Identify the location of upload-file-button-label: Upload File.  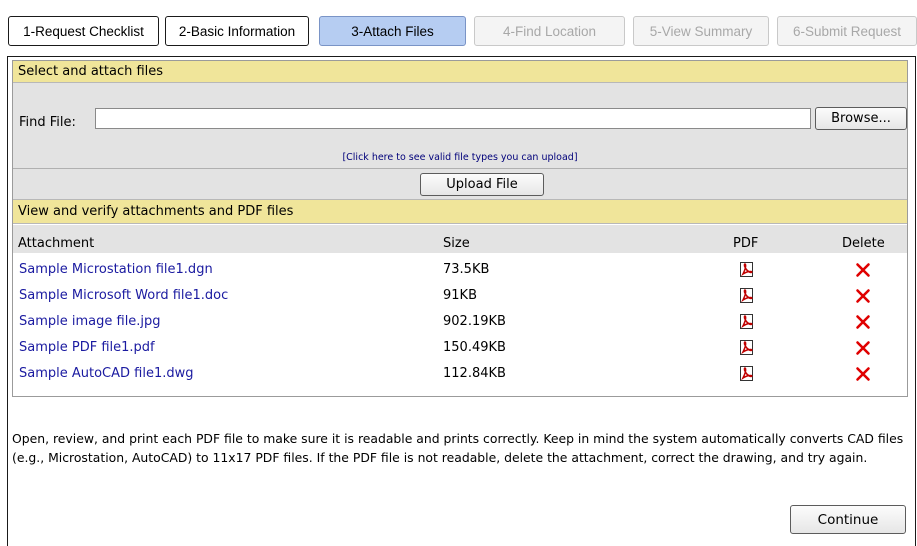
(482, 184).